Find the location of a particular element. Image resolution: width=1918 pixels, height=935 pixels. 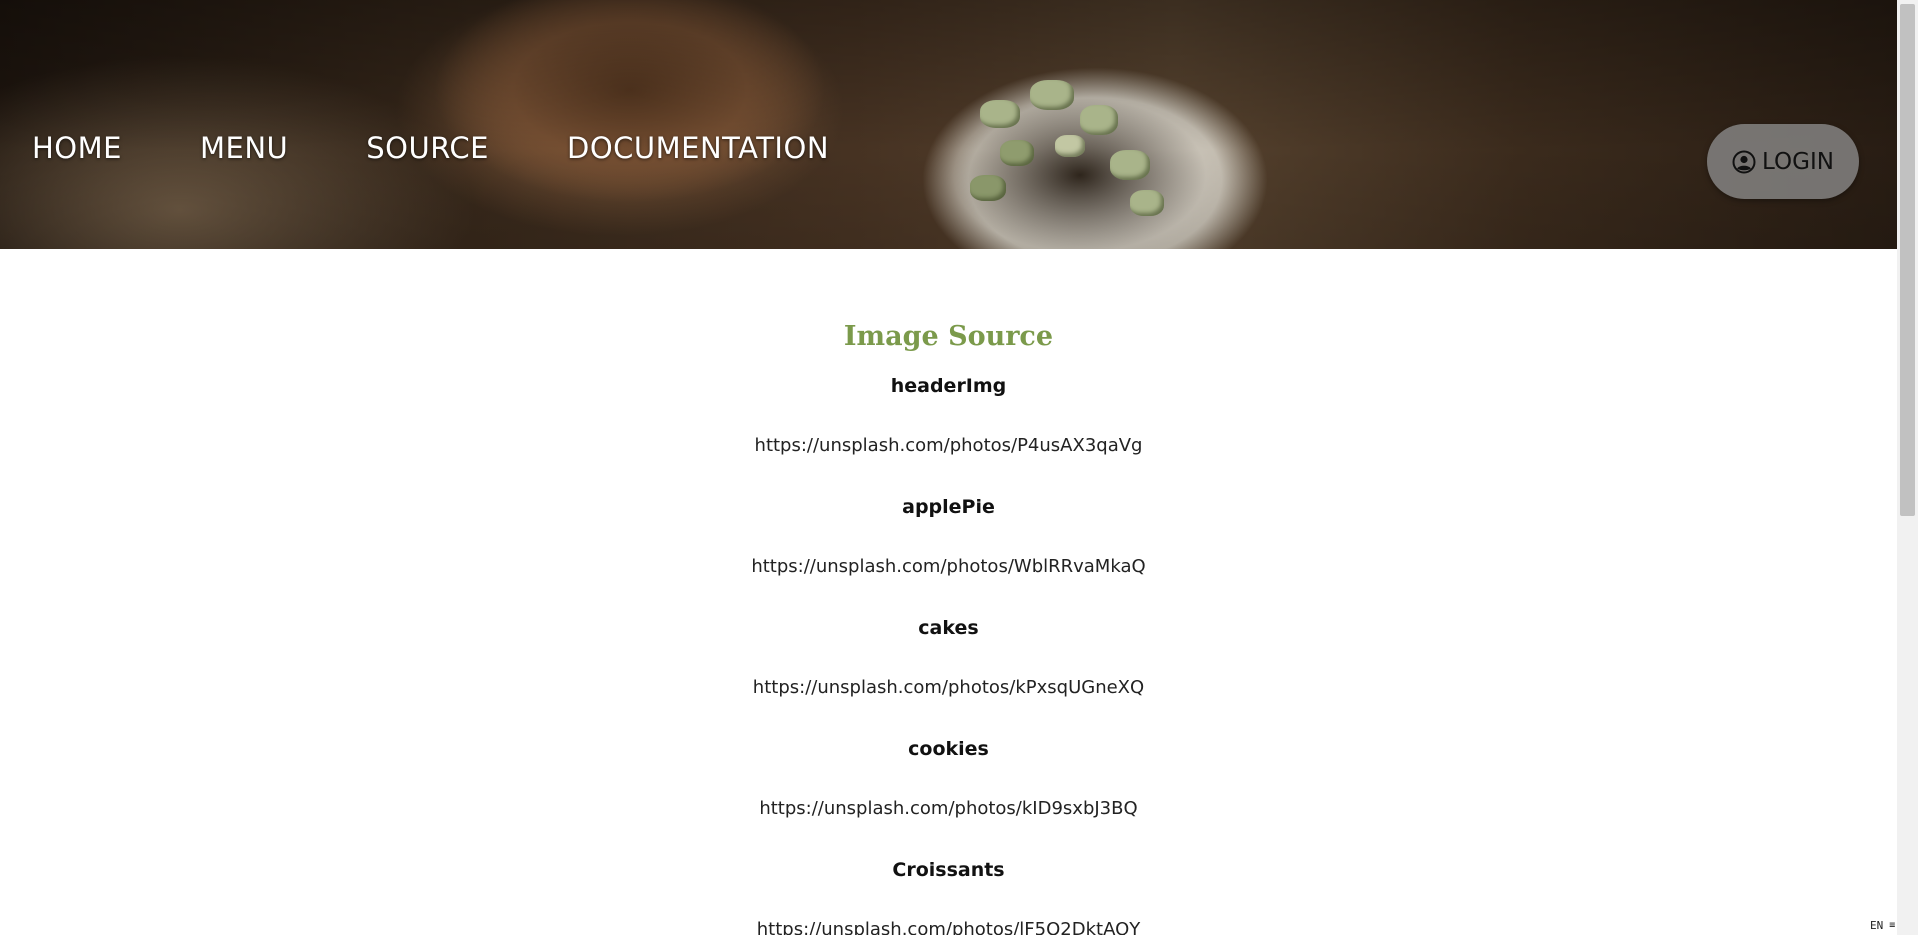

source-name: headerImg is located at coordinates (948, 386).